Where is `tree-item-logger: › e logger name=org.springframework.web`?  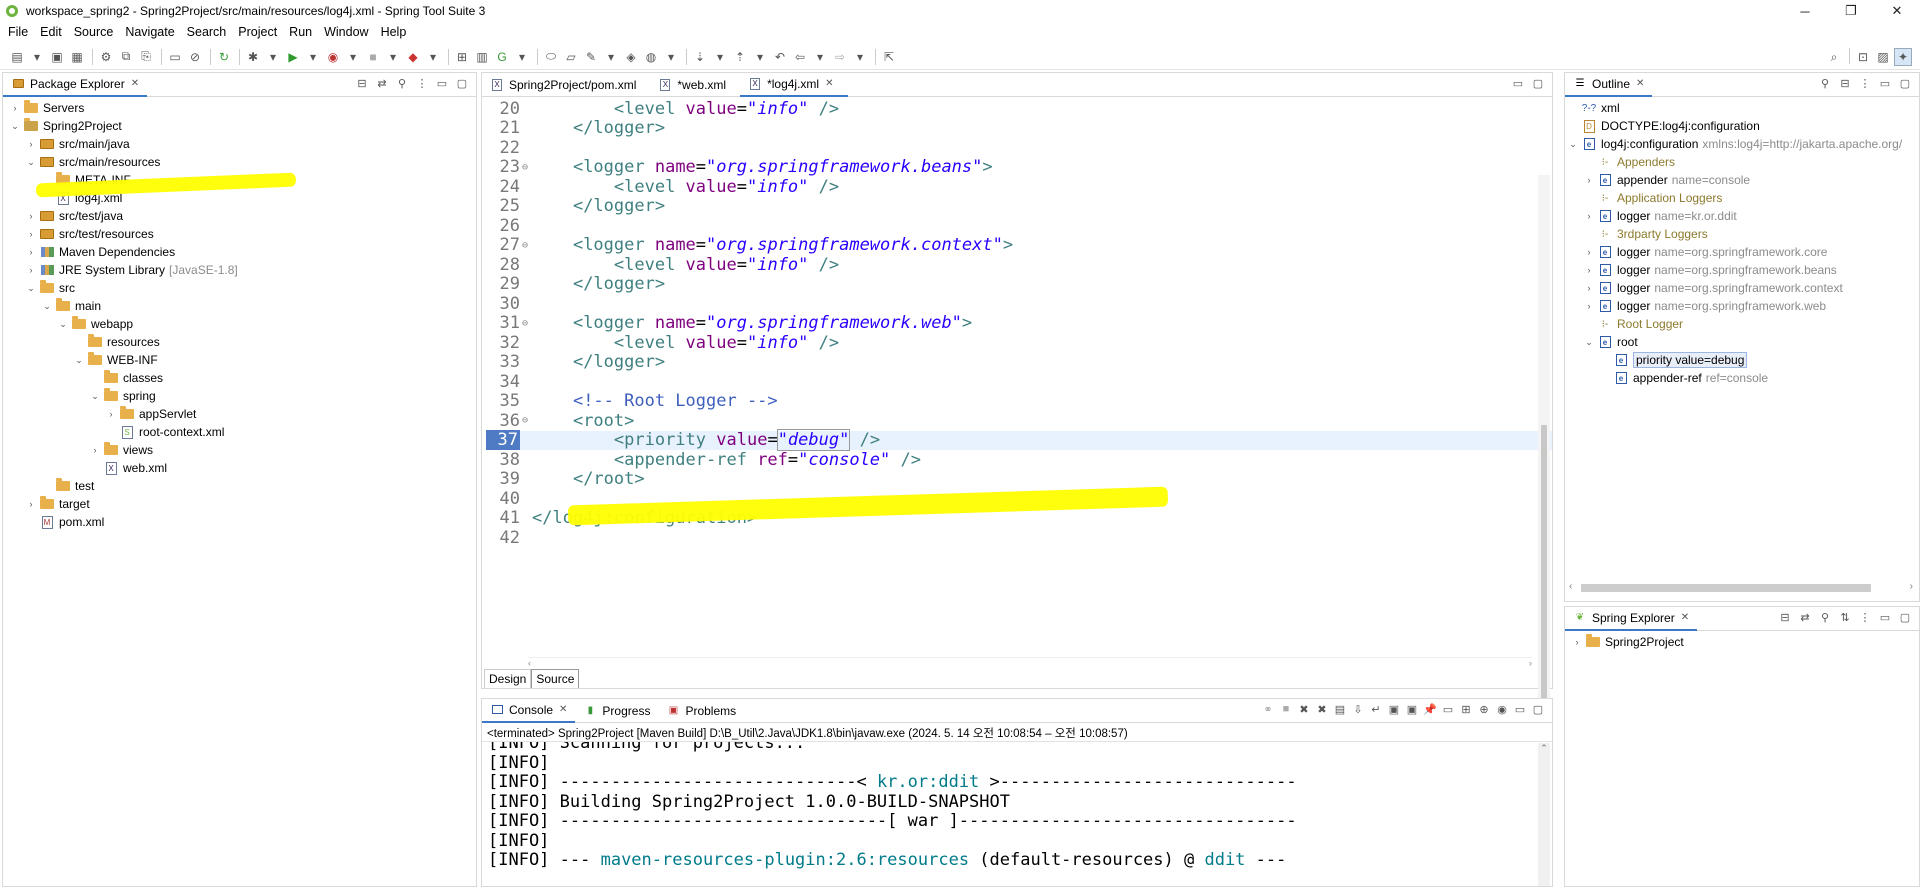 tree-item-logger: › e logger name=org.springframework.web is located at coordinates (1743, 306).